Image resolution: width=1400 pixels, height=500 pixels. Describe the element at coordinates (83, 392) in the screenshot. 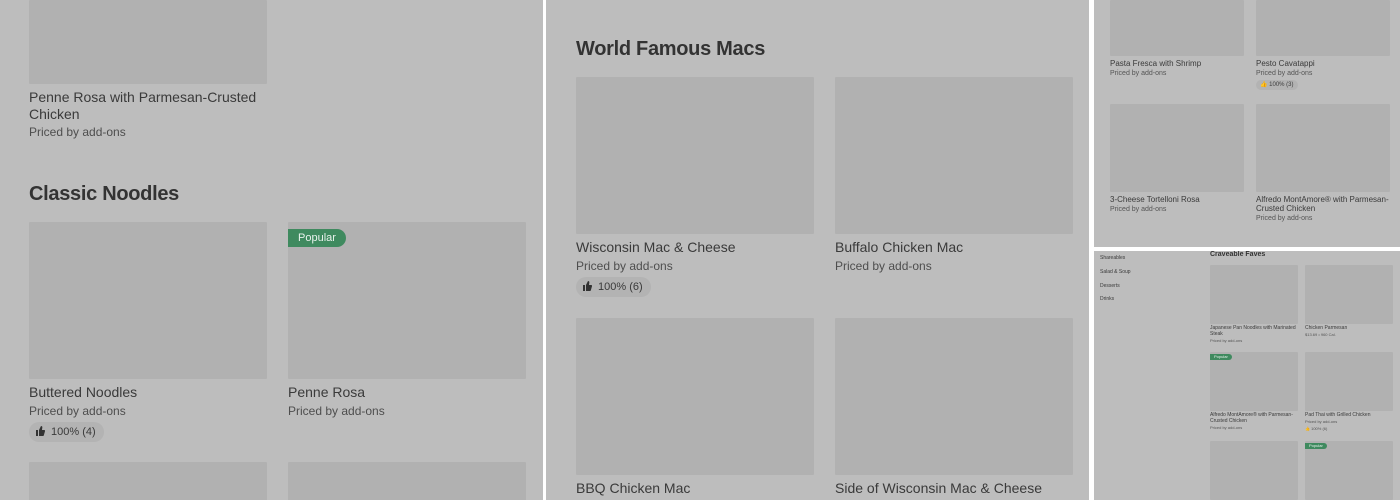

I see `item-title: Buttered Noodles` at that location.